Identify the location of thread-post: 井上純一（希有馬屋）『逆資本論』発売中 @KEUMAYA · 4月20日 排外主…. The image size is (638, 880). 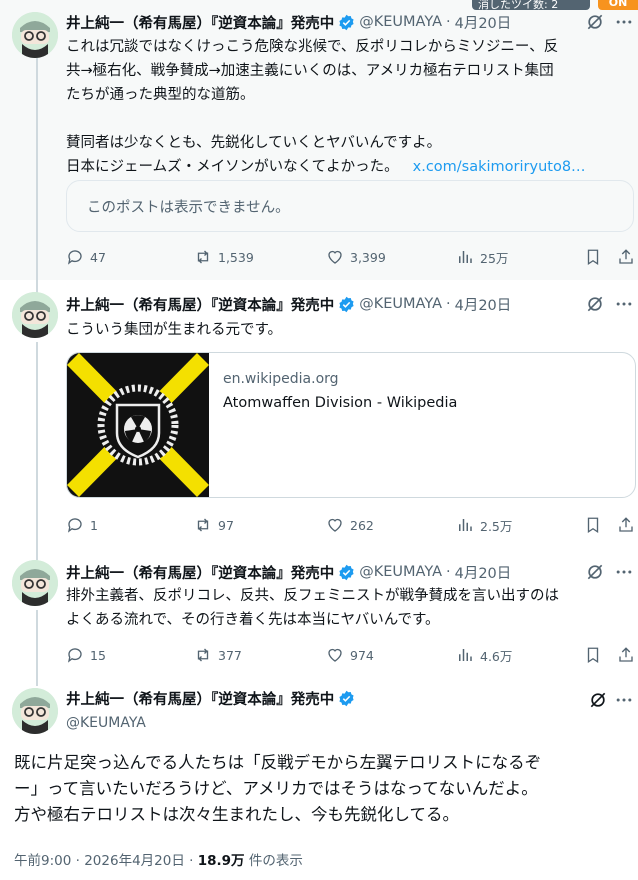
(319, 615).